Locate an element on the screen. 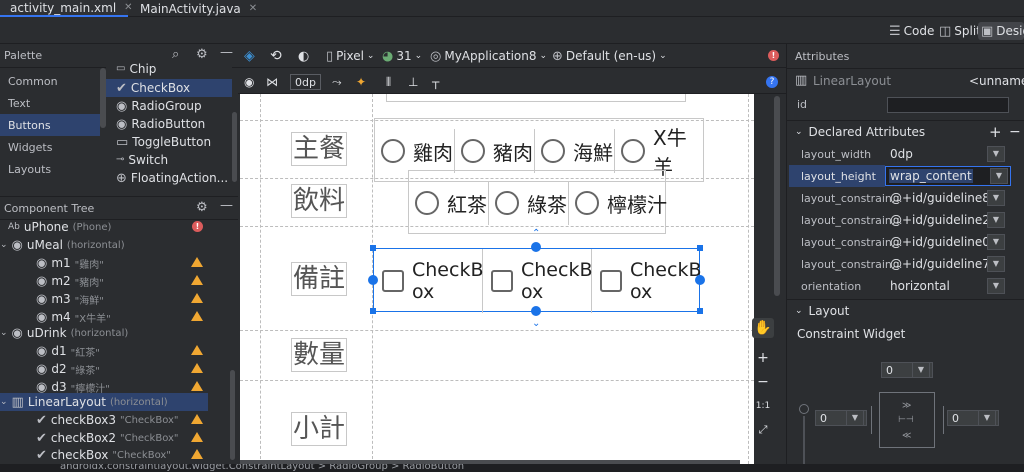 Image resolution: width=1024 pixels, height=472 pixels. drink-radio-group: 紅茶 綠茶 檸檬汁 is located at coordinates (537, 202).